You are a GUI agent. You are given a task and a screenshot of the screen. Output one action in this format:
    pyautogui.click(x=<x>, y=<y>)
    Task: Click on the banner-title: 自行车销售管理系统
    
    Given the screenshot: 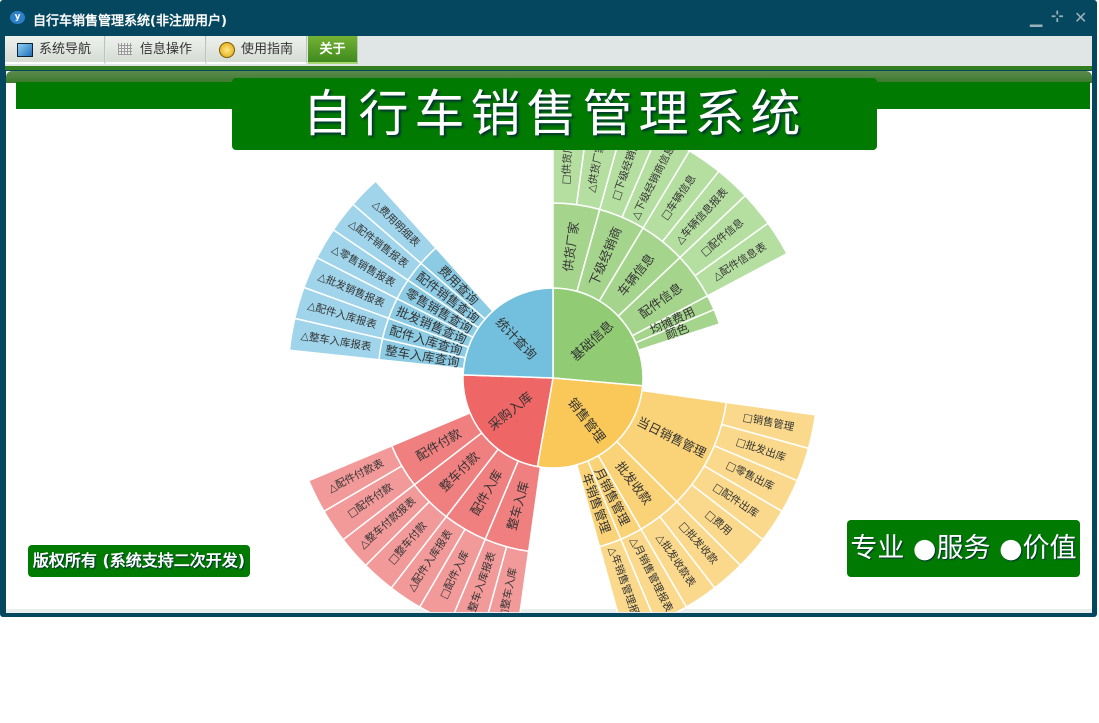 What is the action you would take?
    pyautogui.click(x=554, y=114)
    